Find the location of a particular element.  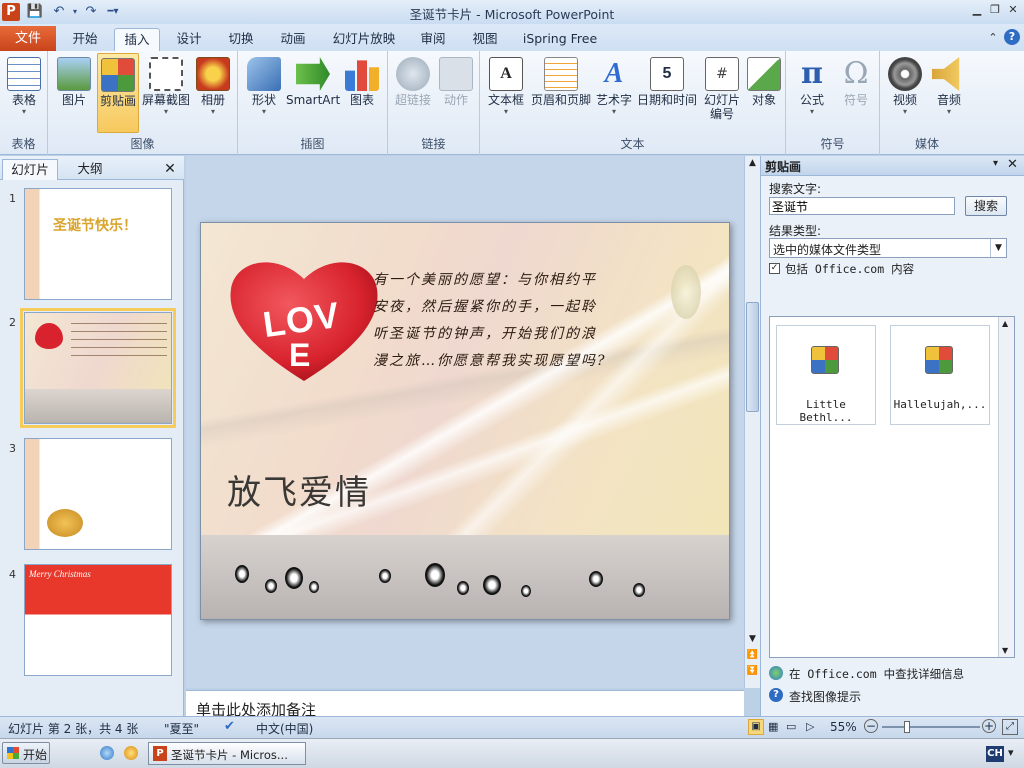

symbol-button: Ω 符号 is located at coordinates (856, 94).